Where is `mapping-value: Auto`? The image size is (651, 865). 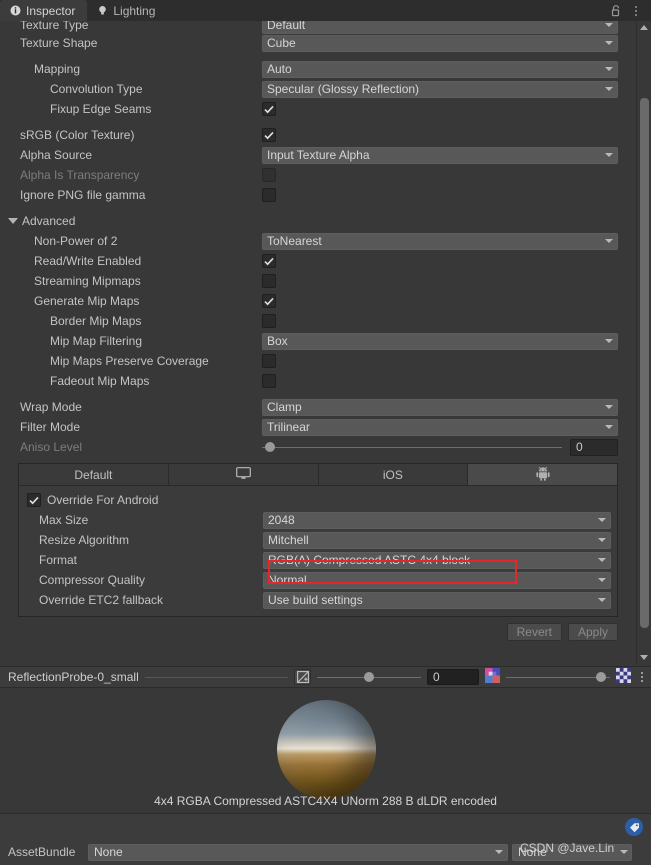 mapping-value: Auto is located at coordinates (279, 69).